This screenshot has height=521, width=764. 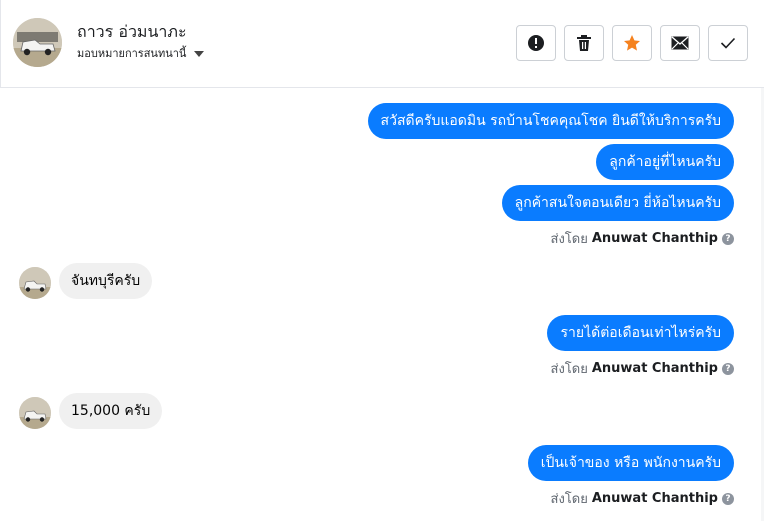 I want to click on unread-button, so click(x=680, y=43).